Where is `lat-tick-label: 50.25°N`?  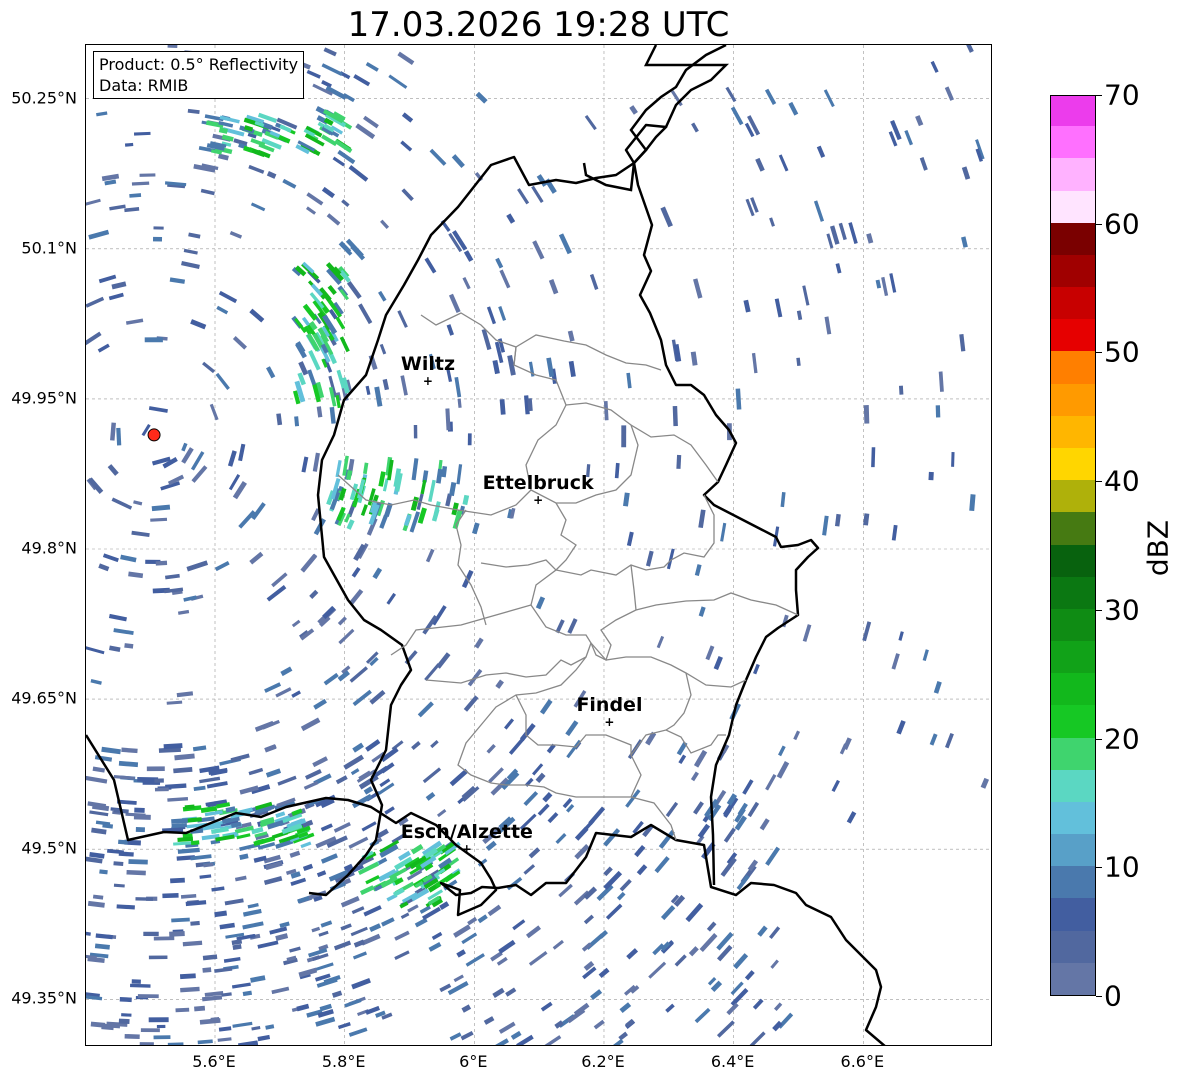
lat-tick-label: 50.25°N is located at coordinates (44, 98).